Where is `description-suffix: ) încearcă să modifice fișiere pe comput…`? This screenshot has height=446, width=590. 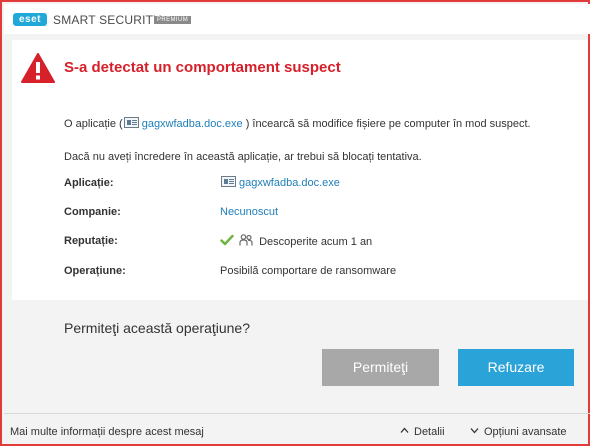 description-suffix: ) încearcă să modifice fișiere pe comput… is located at coordinates (388, 124).